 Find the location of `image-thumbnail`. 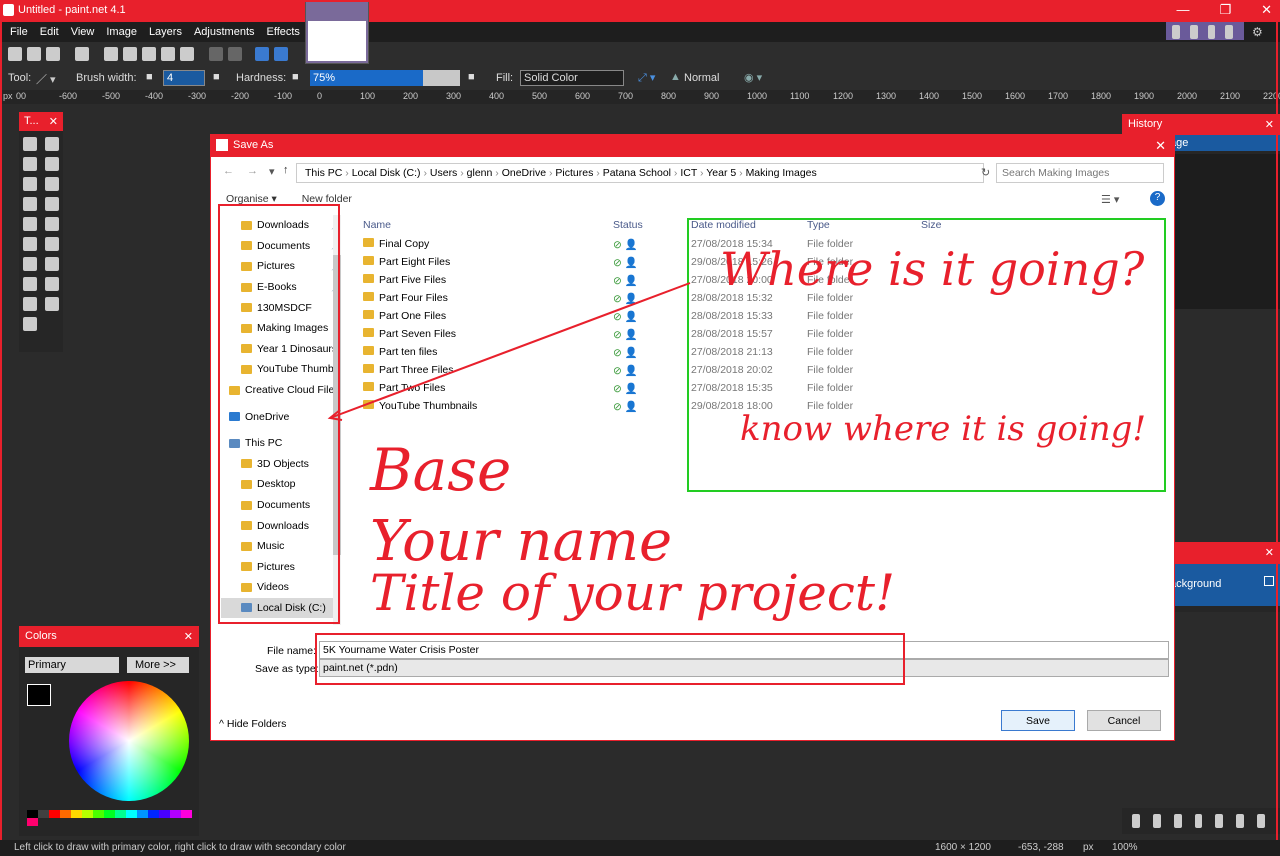

image-thumbnail is located at coordinates (337, 32).